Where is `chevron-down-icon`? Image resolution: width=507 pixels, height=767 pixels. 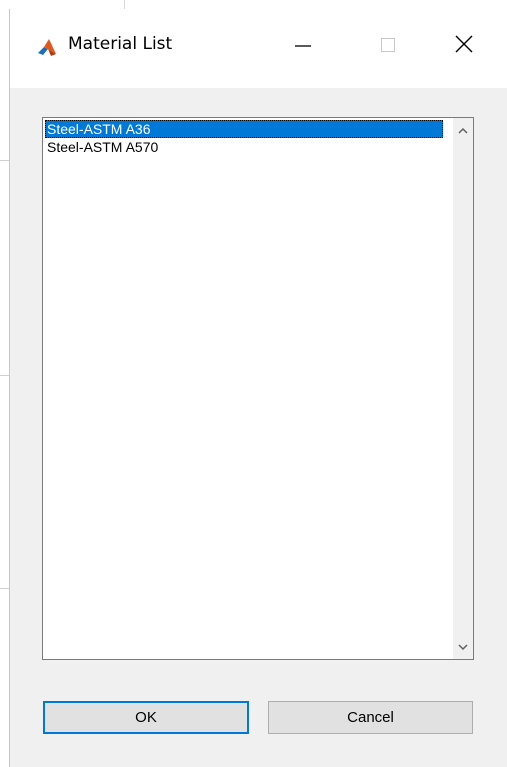
chevron-down-icon is located at coordinates (463, 647).